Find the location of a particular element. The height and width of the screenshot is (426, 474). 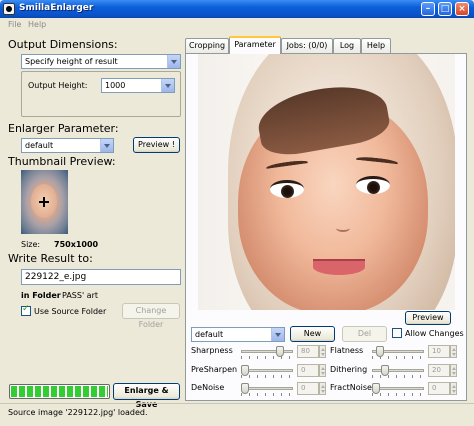

output-height-label: Output Height: is located at coordinates (58, 85).